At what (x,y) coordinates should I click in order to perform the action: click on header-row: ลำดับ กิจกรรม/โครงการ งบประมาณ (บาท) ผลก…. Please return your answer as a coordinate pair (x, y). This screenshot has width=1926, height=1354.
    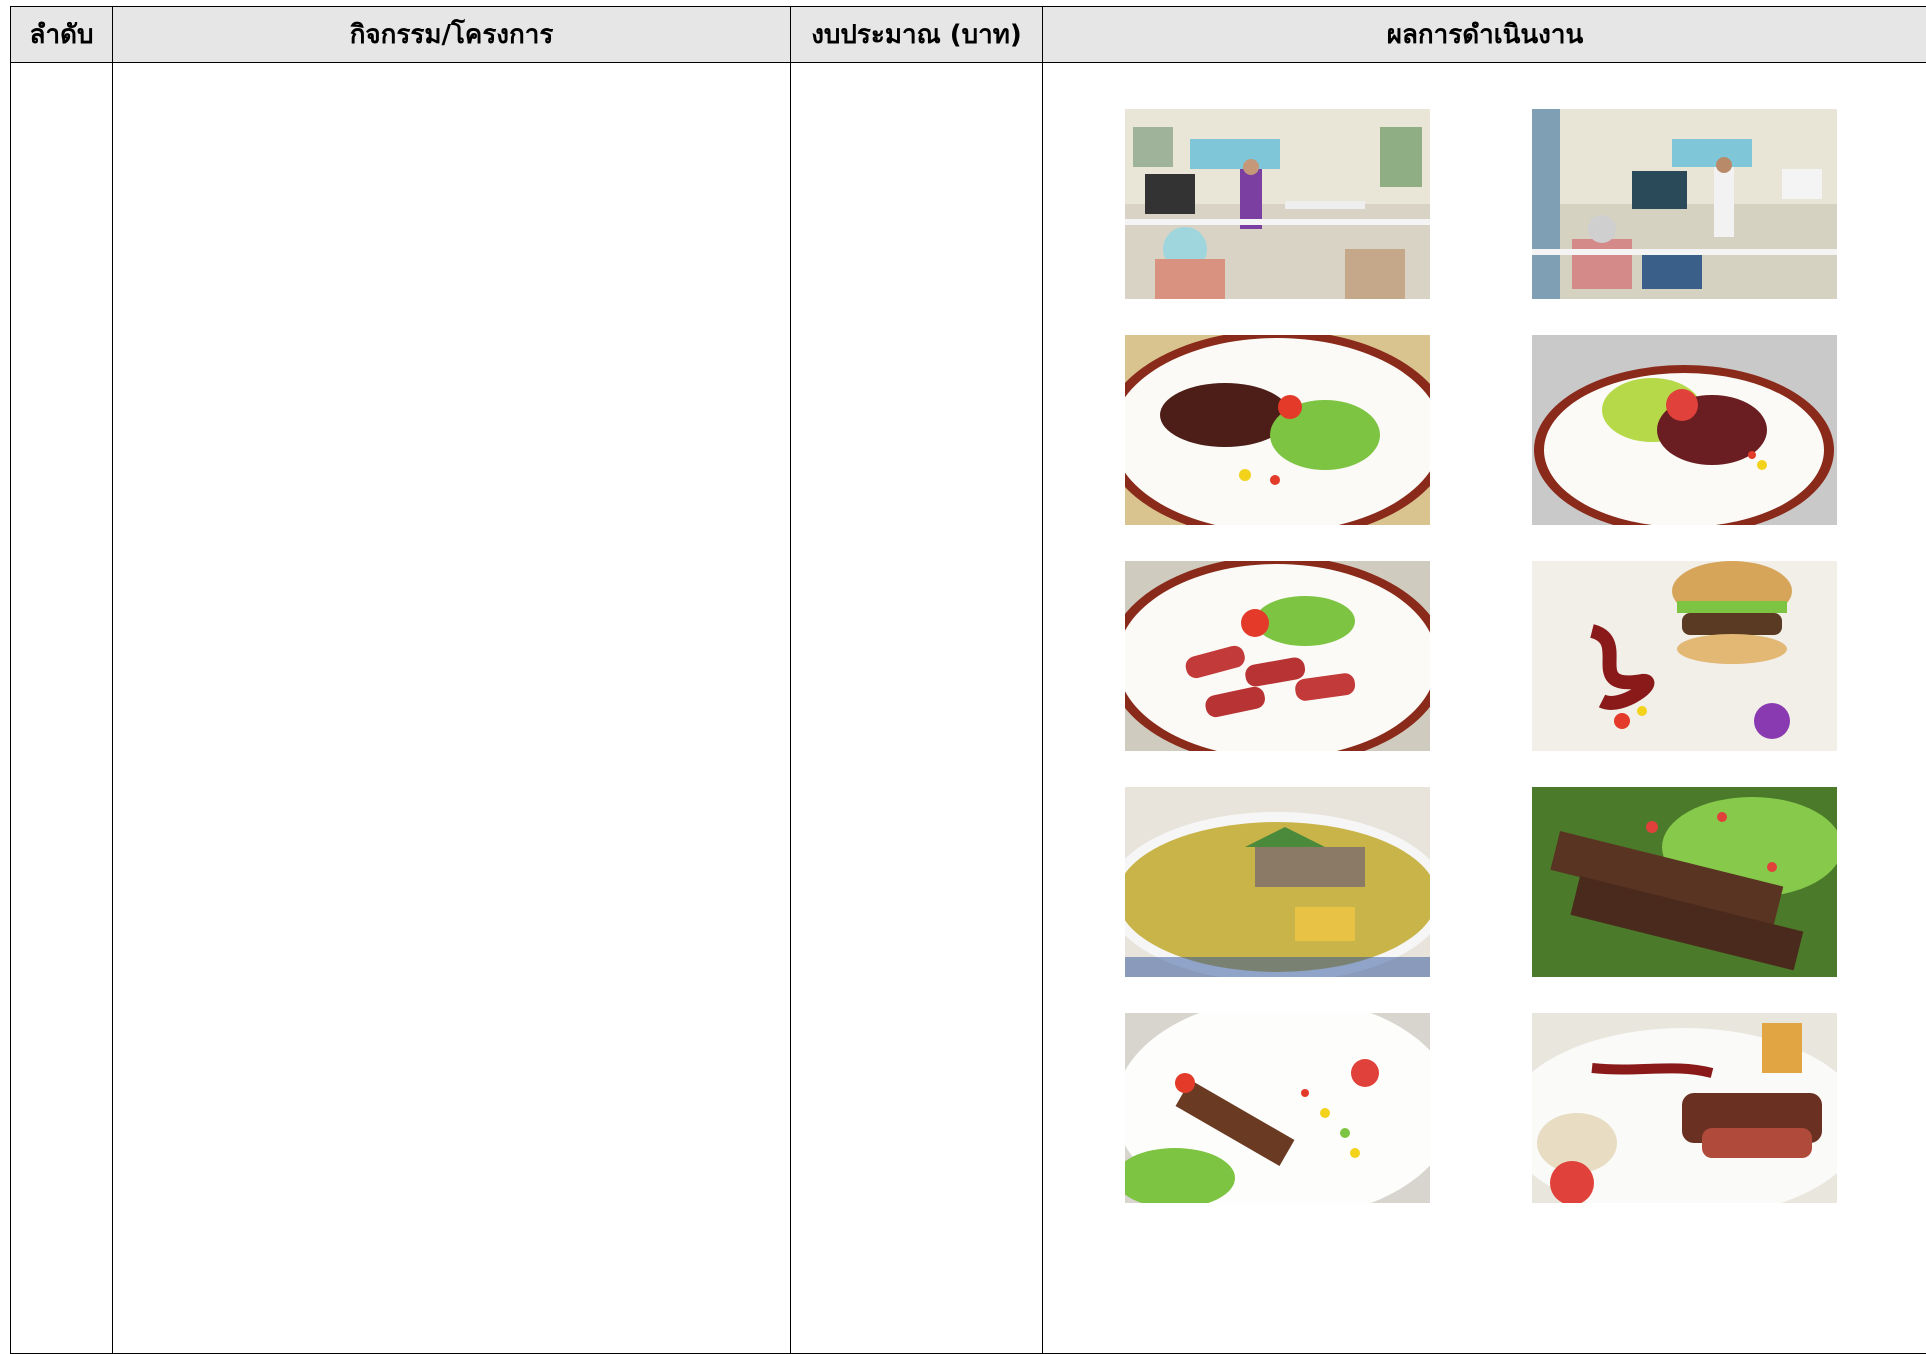
    Looking at the image, I should click on (968, 35).